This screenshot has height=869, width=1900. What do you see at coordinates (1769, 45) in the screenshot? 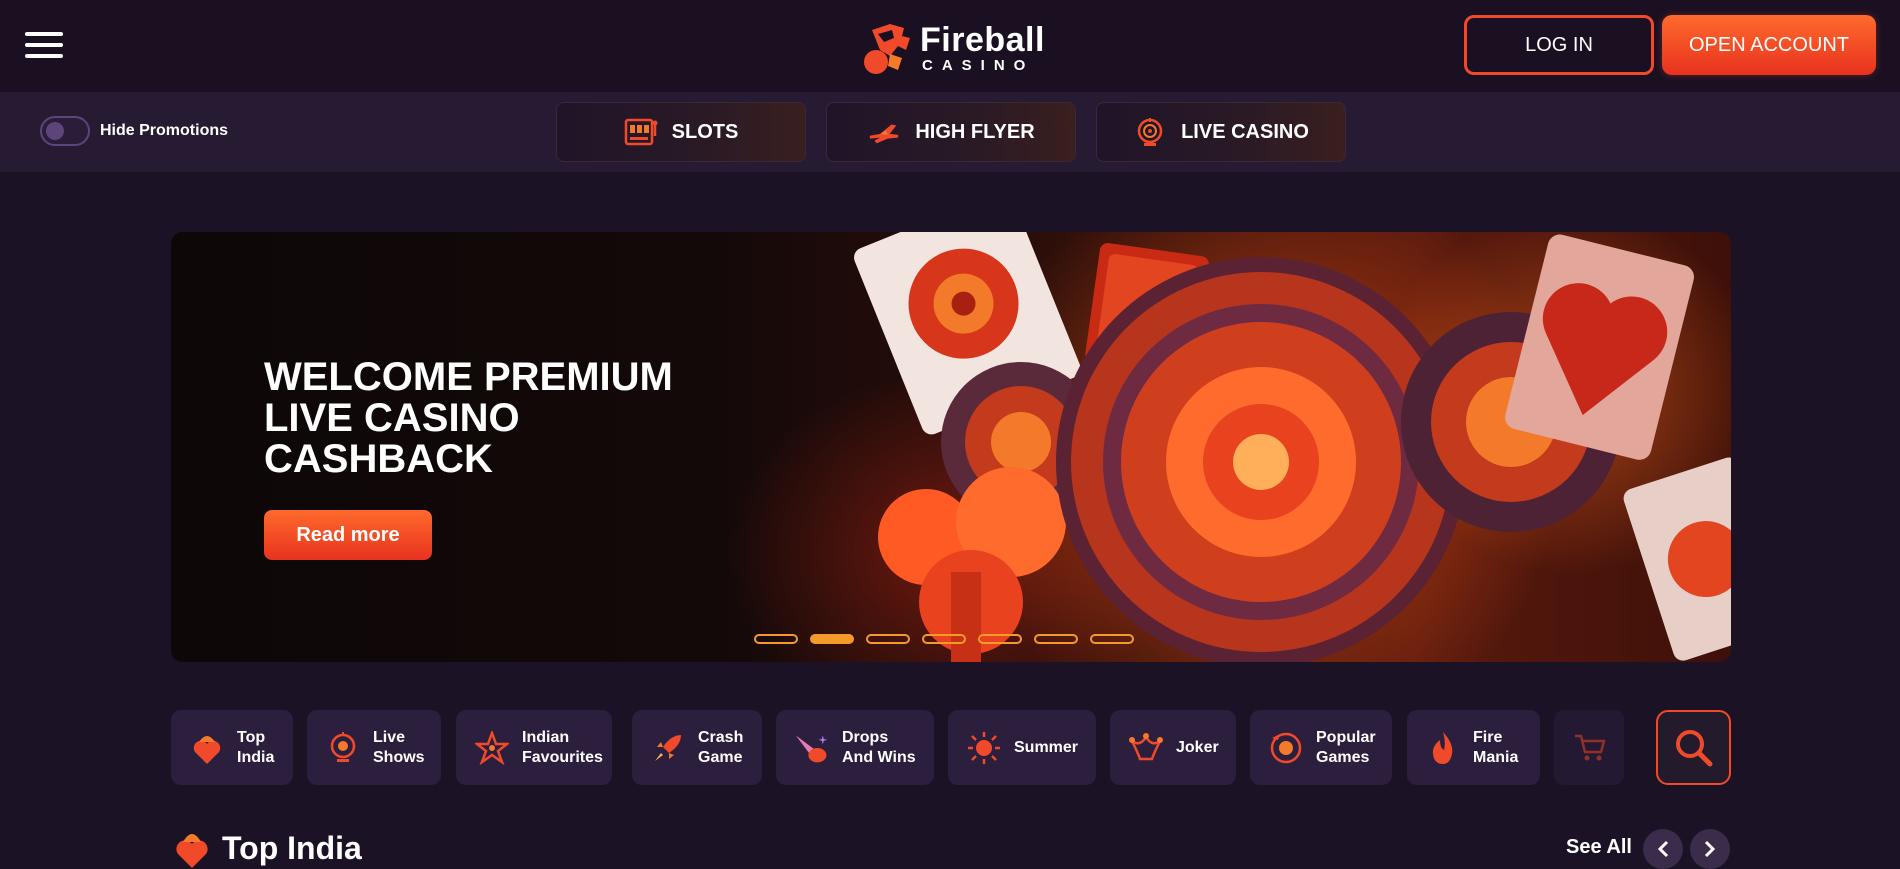
I see `open-account-button: OPEN ACCOUNT` at bounding box center [1769, 45].